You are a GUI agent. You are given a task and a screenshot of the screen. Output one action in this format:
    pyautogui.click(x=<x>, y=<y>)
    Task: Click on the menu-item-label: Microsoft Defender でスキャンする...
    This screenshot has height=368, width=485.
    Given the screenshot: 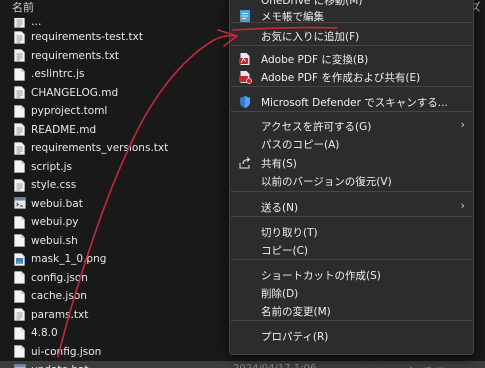 What is the action you would take?
    pyautogui.click(x=354, y=103)
    